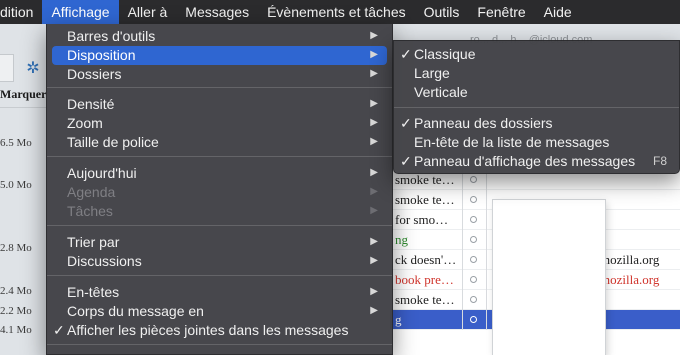 The width and height of the screenshot is (680, 355). Describe the element at coordinates (483, 123) in the screenshot. I see `menu-item-label: Panneau des dossiers` at that location.